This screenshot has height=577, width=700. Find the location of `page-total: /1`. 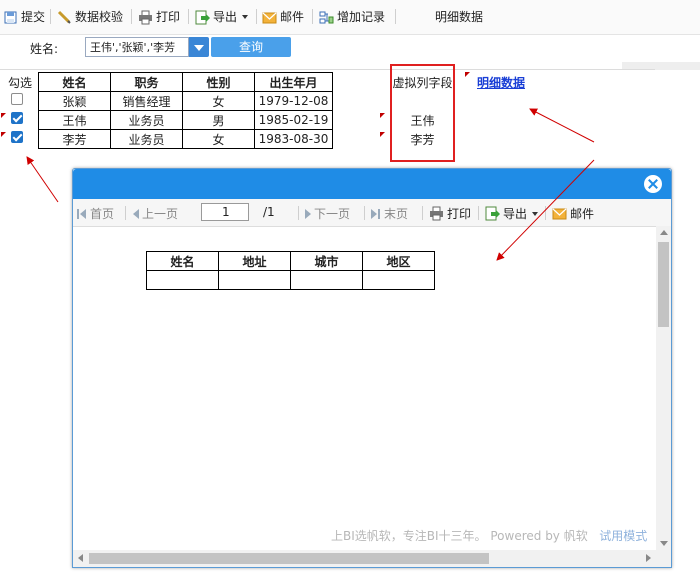

page-total: /1 is located at coordinates (269, 212).